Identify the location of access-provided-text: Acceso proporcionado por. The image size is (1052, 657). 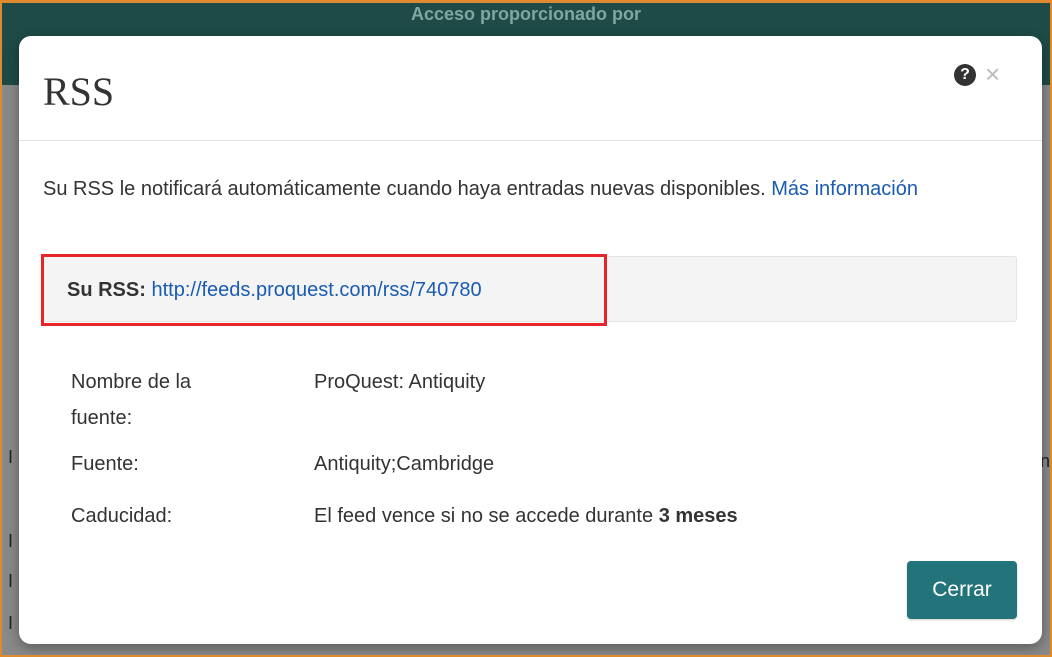
(526, 14).